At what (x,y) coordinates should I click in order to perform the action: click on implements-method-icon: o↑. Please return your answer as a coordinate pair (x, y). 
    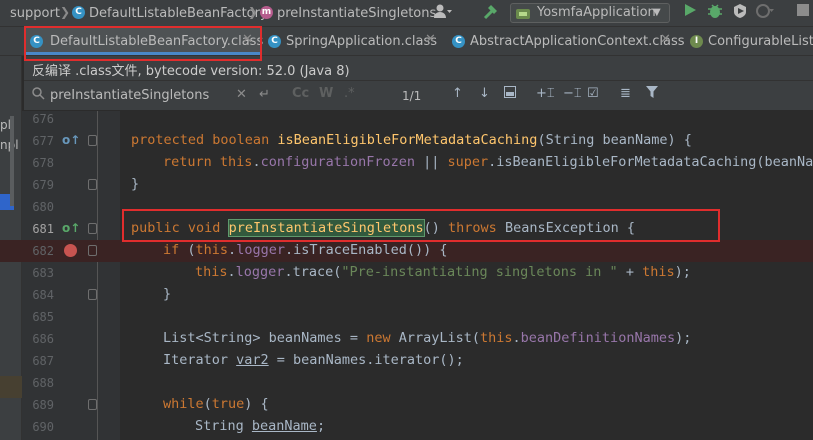
    Looking at the image, I should click on (71, 228).